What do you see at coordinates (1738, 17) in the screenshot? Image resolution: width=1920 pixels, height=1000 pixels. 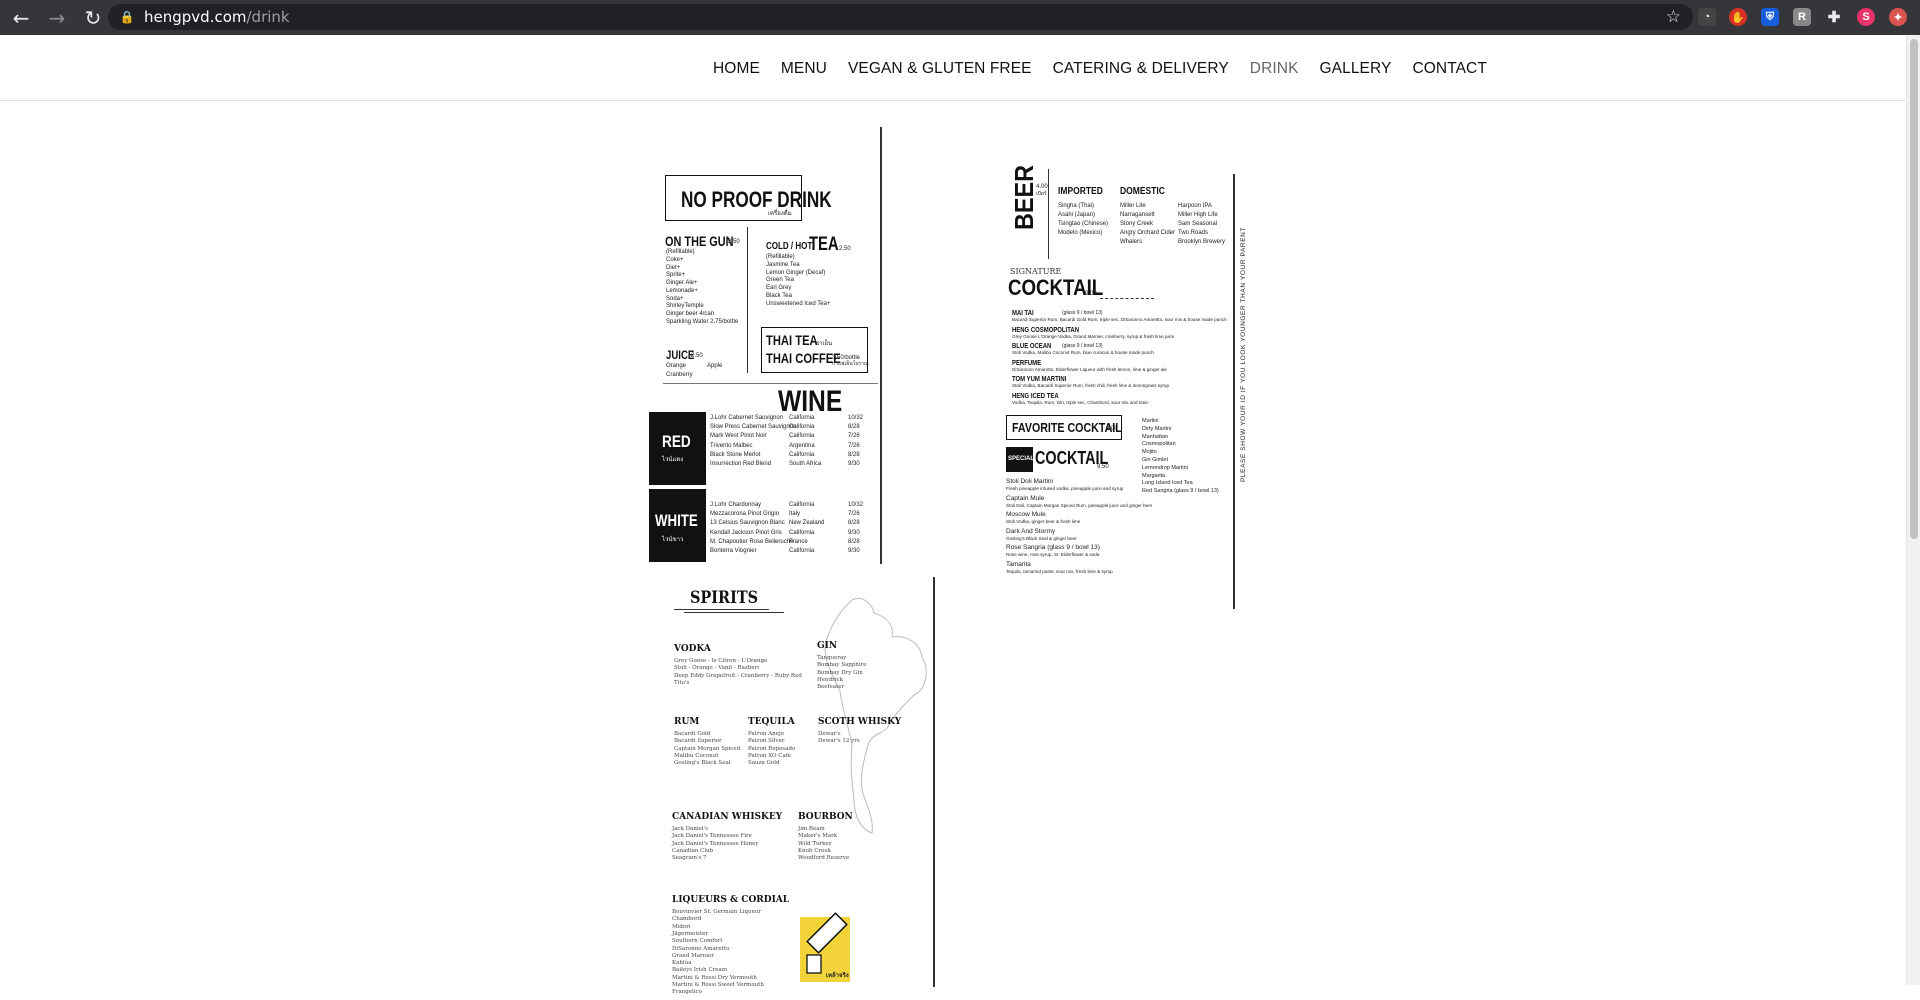 I see `extension-hand-icon: ✋` at bounding box center [1738, 17].